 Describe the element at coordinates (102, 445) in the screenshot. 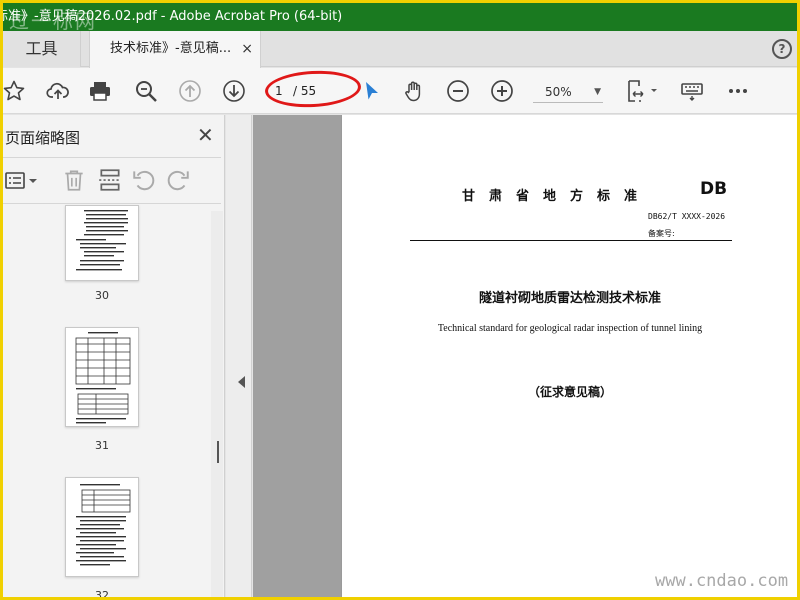

I see `thumbnail-label: 31` at that location.